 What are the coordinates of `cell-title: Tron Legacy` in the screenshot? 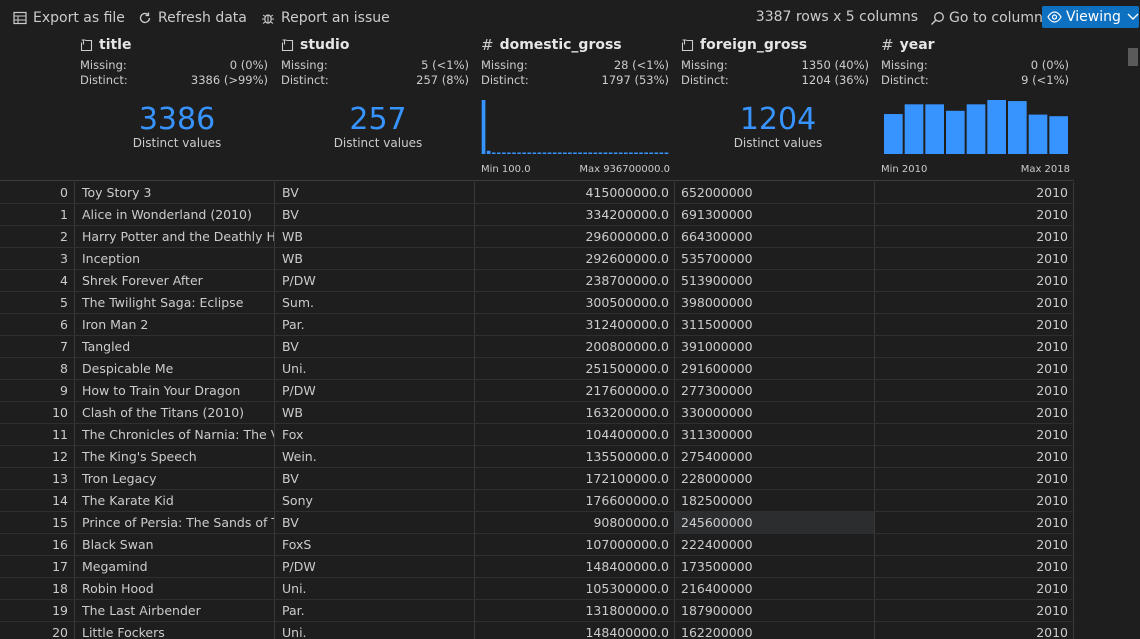 It's located at (175, 478).